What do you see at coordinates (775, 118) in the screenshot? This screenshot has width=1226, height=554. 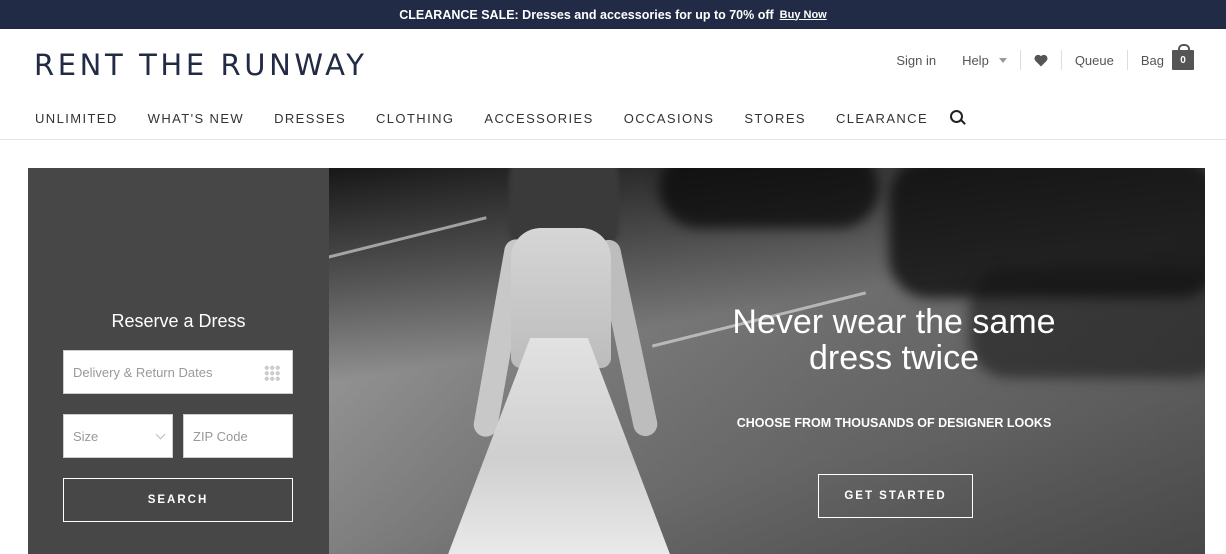 I see `nav-item-stores: STORES` at bounding box center [775, 118].